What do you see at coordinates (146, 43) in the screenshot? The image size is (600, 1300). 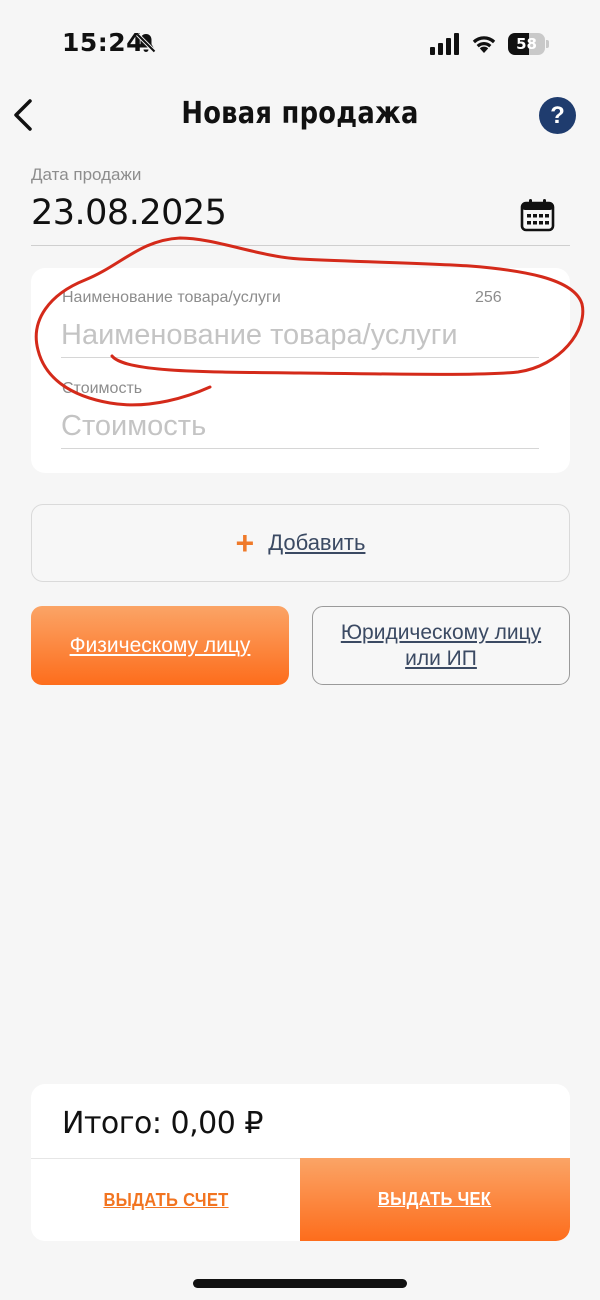 I see `bell-muted-icon` at bounding box center [146, 43].